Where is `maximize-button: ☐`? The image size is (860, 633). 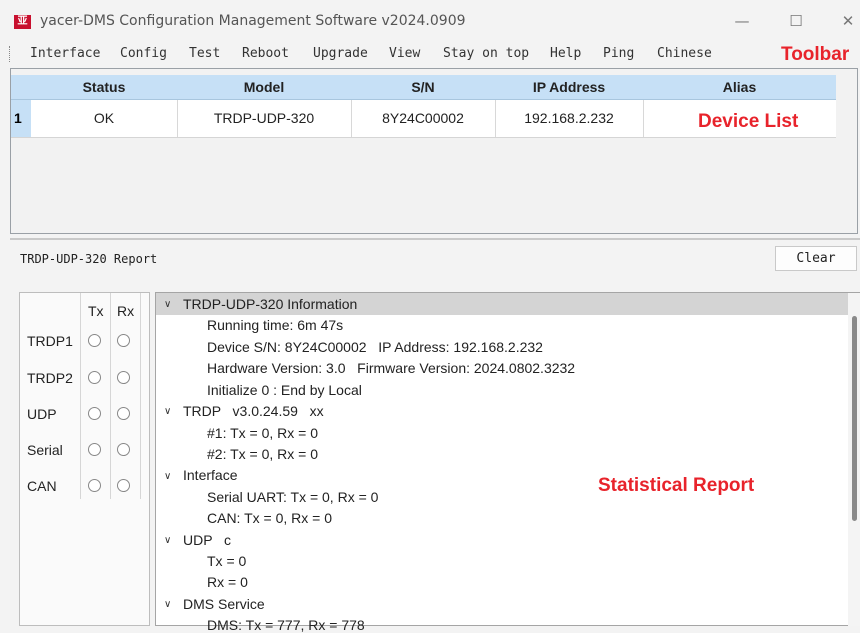
maximize-button: ☐ is located at coordinates (796, 21).